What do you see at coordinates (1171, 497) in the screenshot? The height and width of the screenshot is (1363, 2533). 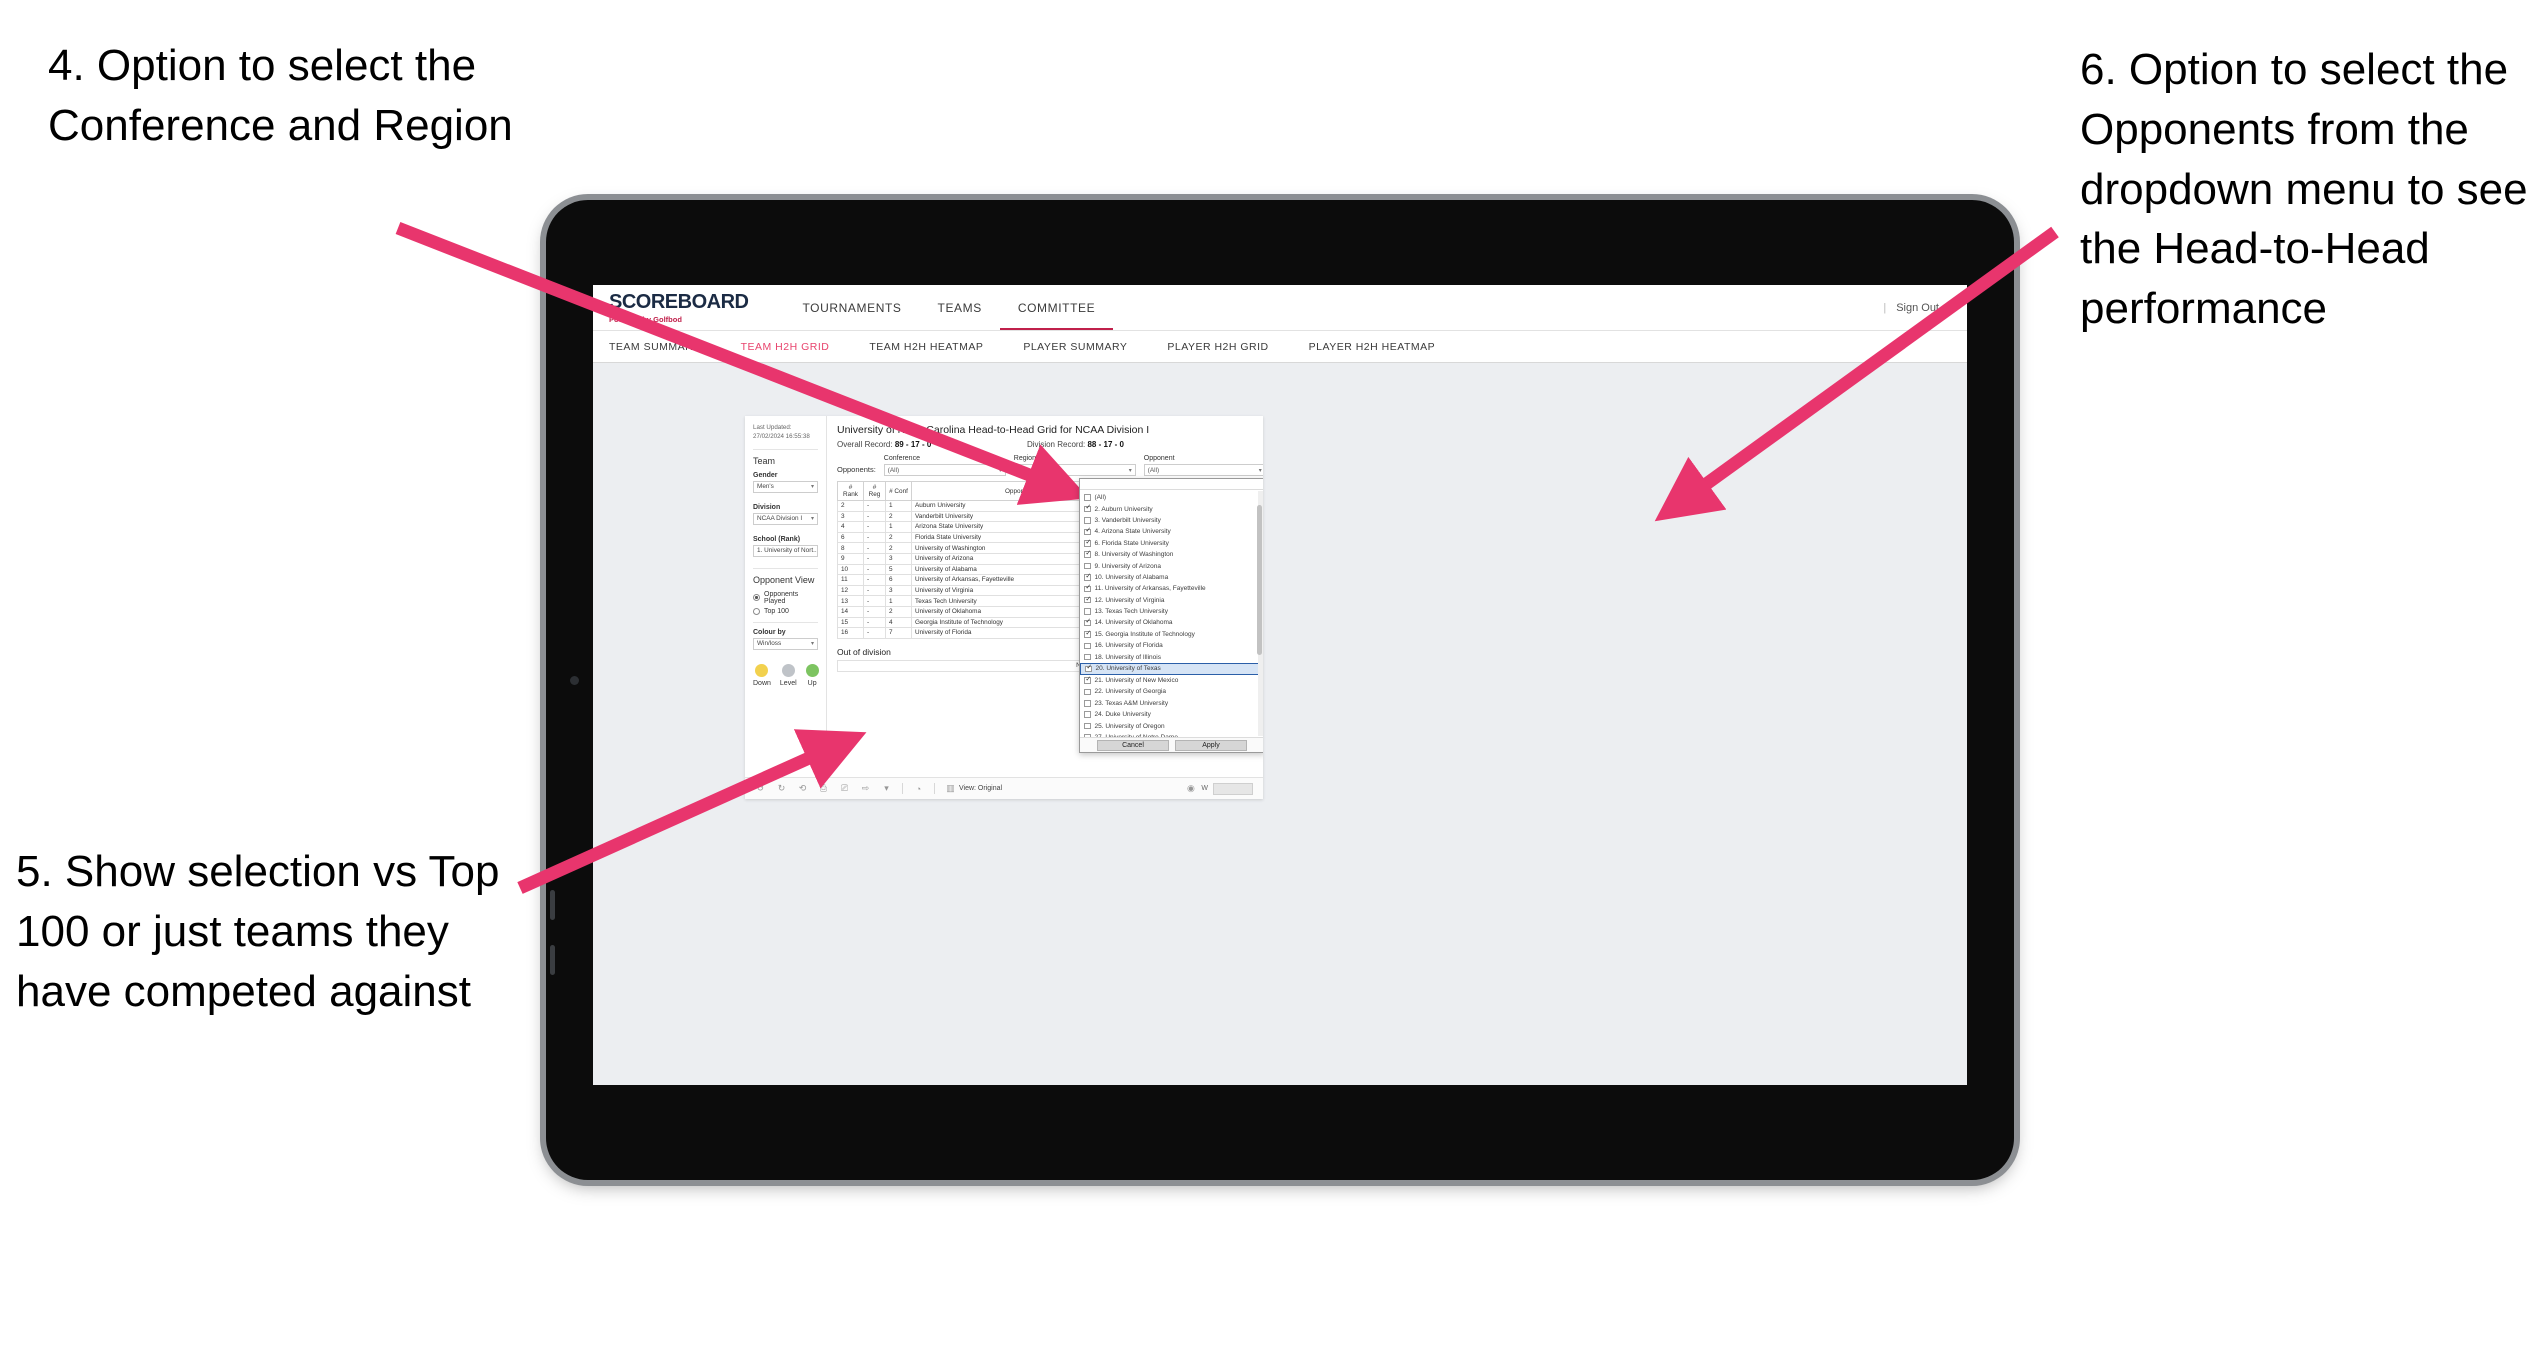 I see `opponent-option: (All)` at bounding box center [1171, 497].